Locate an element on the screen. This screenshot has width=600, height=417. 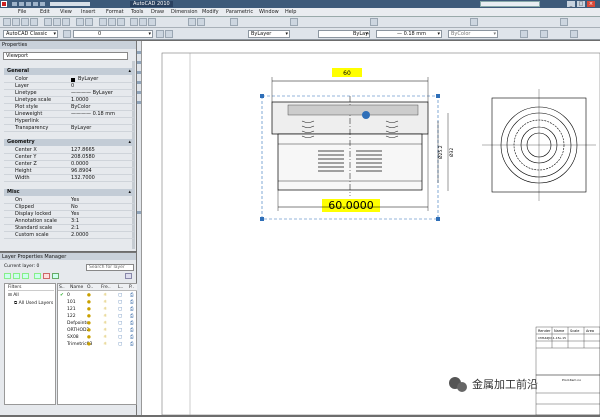
layer-row: 101 ● ☼ ▢ ⎙ is located at coordinates (98, 303).